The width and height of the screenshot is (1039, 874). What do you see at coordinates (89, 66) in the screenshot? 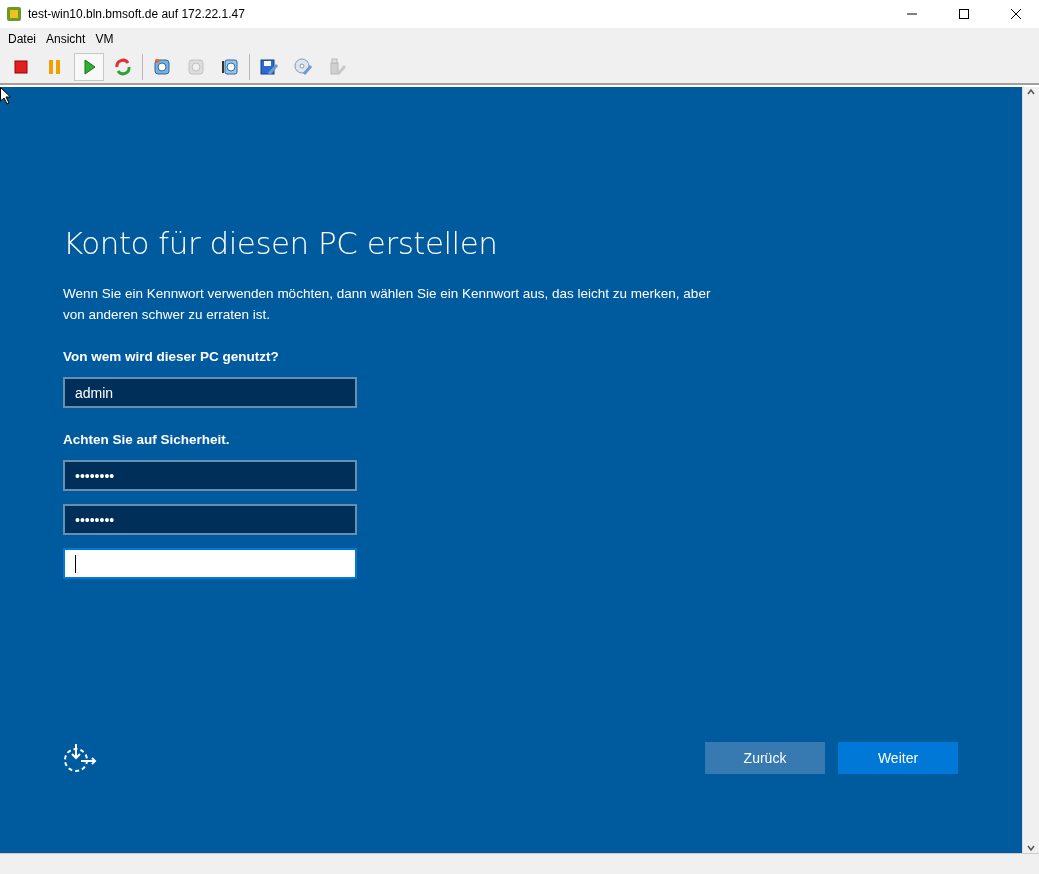
I see `play-button` at bounding box center [89, 66].